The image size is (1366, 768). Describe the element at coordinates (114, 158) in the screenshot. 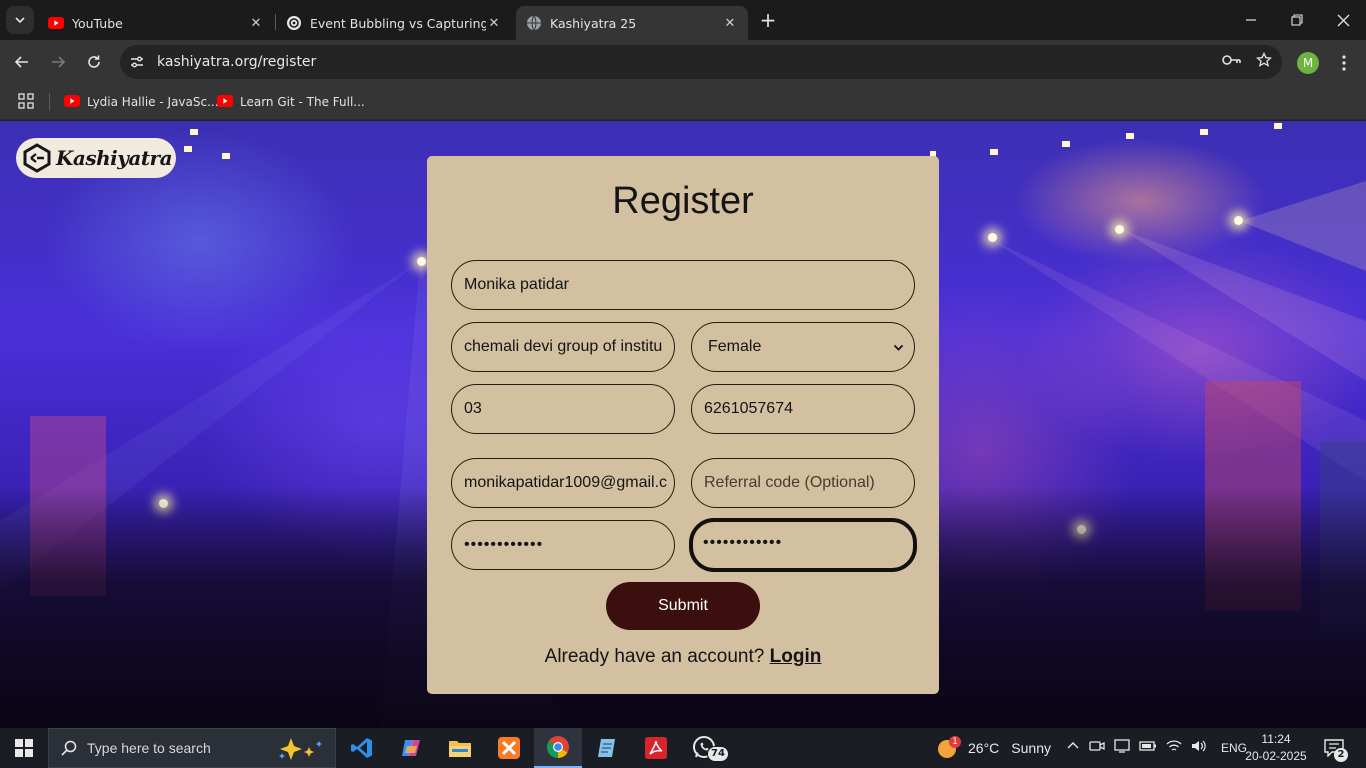

I see `logo-text: Kashiyatra` at that location.